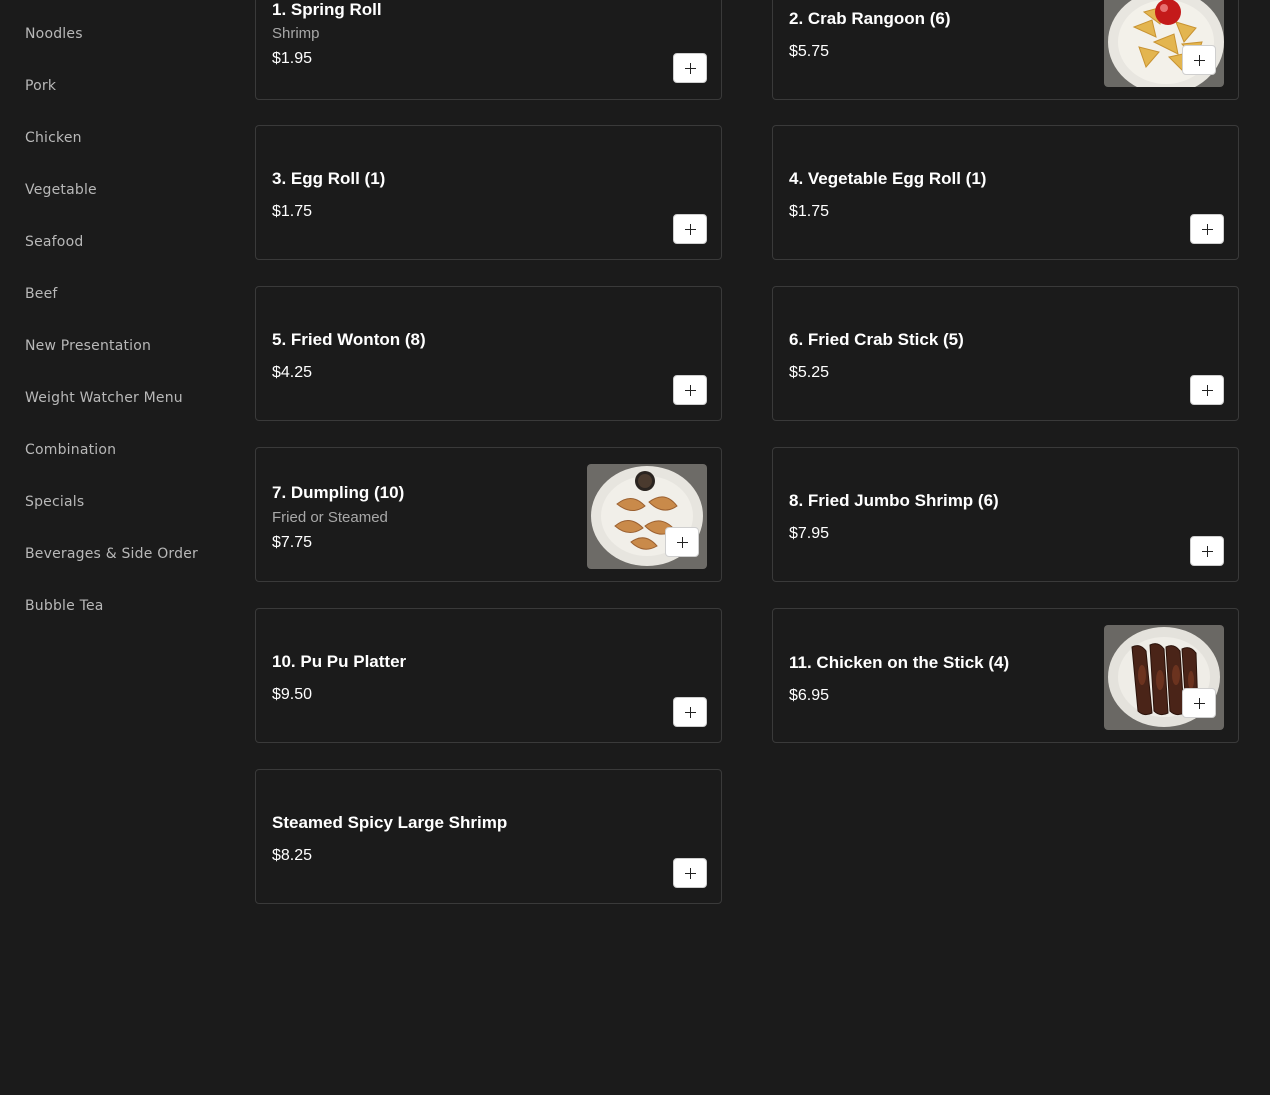  What do you see at coordinates (1005, 353) in the screenshot?
I see `menu-item-card: 6. Fried Crab Stick (5) $5.25` at bounding box center [1005, 353].